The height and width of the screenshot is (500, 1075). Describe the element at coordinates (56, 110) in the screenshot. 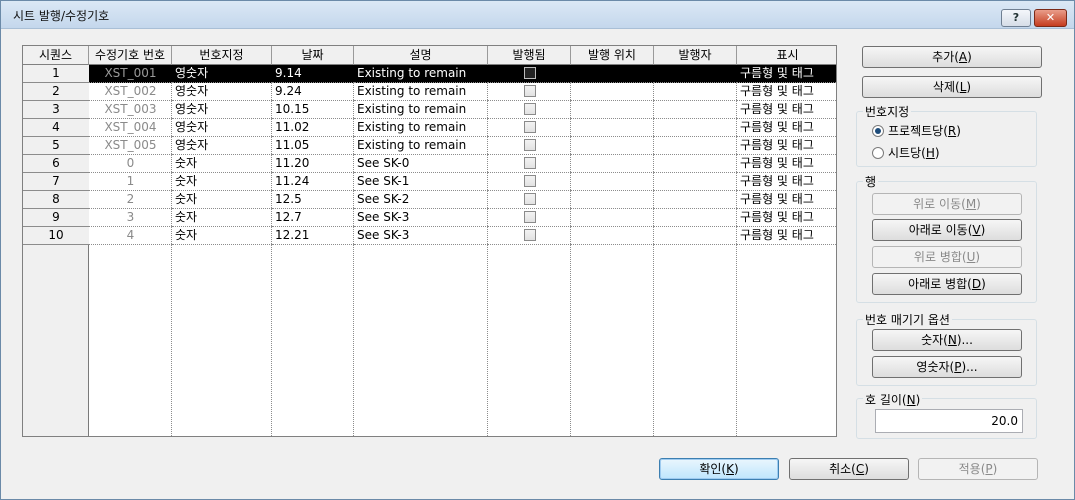

I see `cell-sequence: 3` at that location.